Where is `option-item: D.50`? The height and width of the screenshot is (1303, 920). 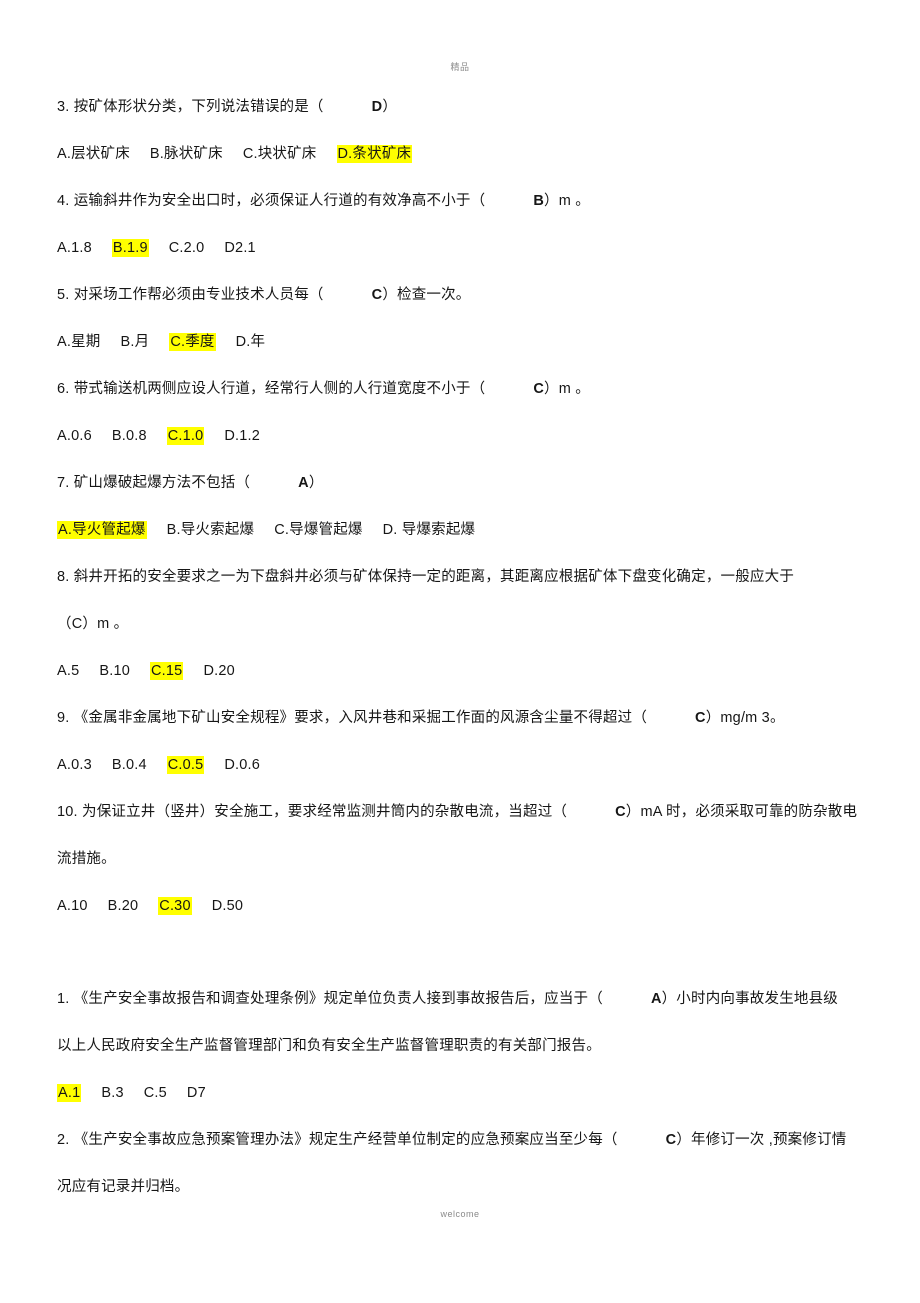 option-item: D.50 is located at coordinates (227, 906).